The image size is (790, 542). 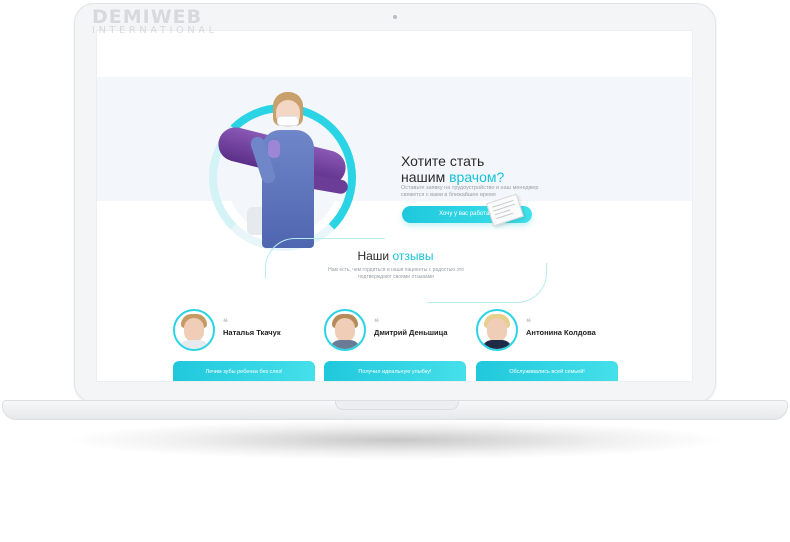 What do you see at coordinates (373, 256) in the screenshot?
I see `reviews-title-word: Наши` at bounding box center [373, 256].